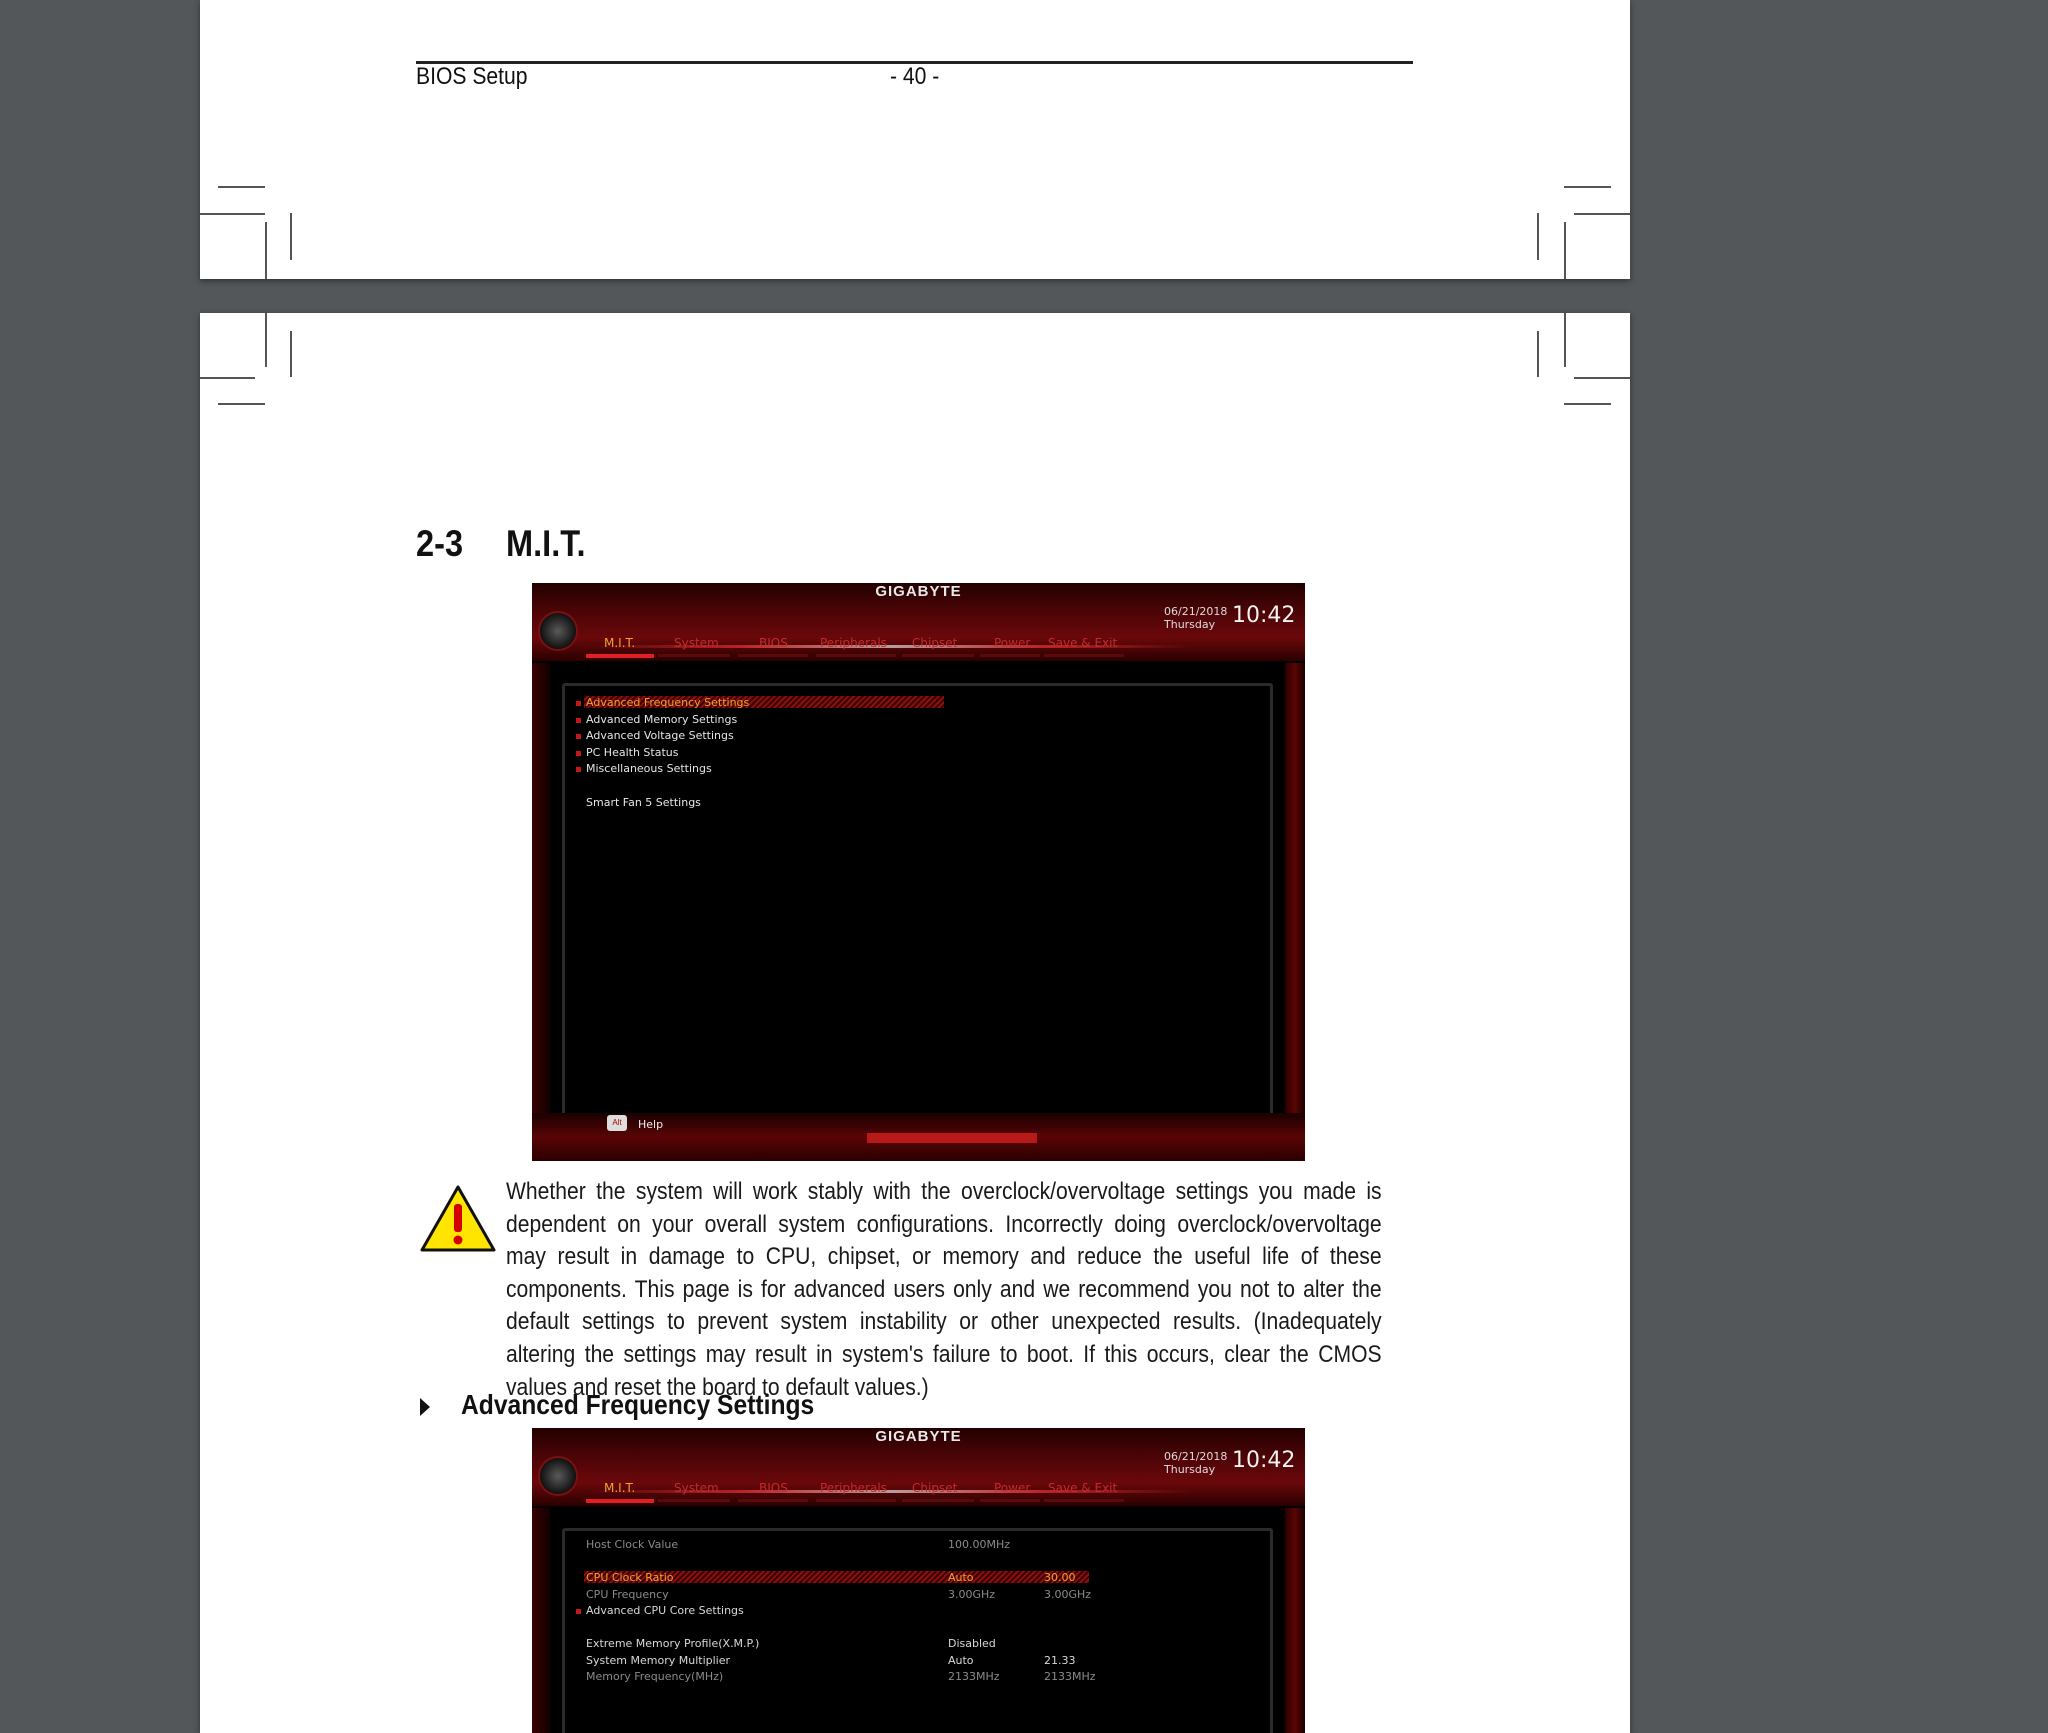 The image size is (2048, 1733). What do you see at coordinates (672, 1643) in the screenshot?
I see `setting-xmp: Extreme Memory Profile(X.M.P.)` at bounding box center [672, 1643].